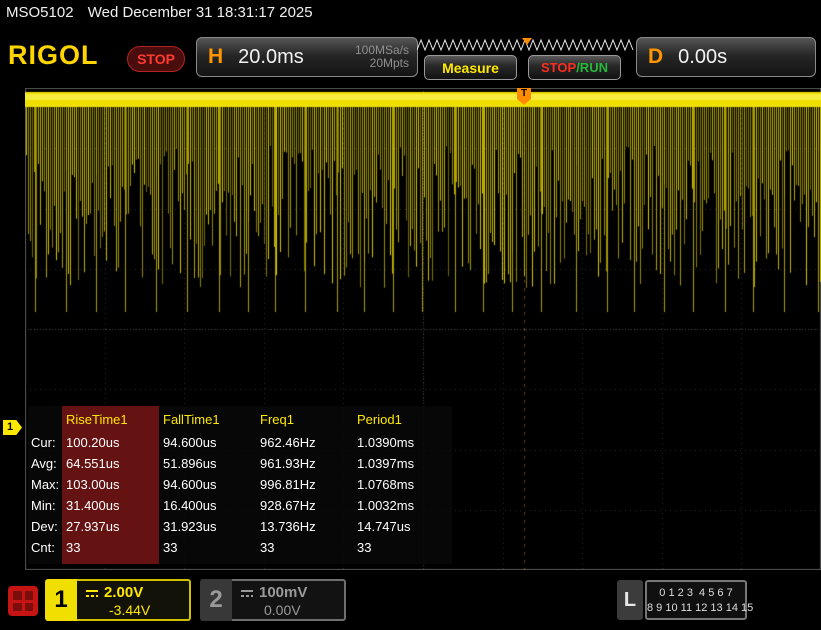  I want to click on channel2-status-box: 2 100mV 0.00V, so click(273, 600).